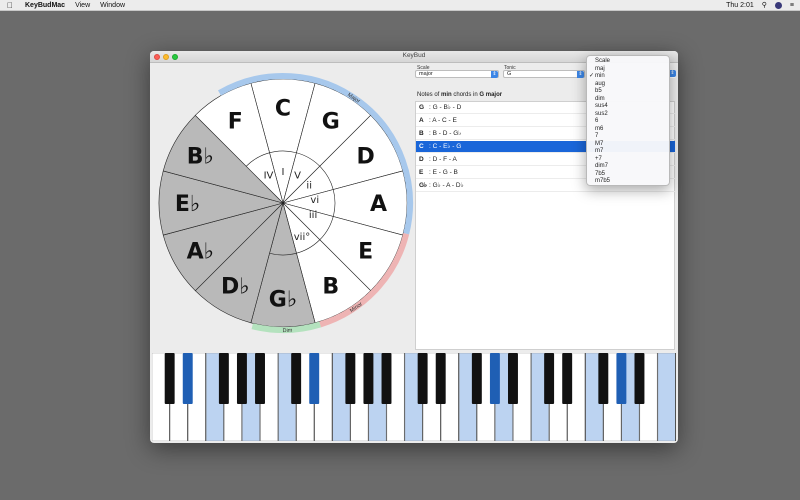  Describe the element at coordinates (45, 5) in the screenshot. I see `menu-app-name: KeyBudMac` at that location.